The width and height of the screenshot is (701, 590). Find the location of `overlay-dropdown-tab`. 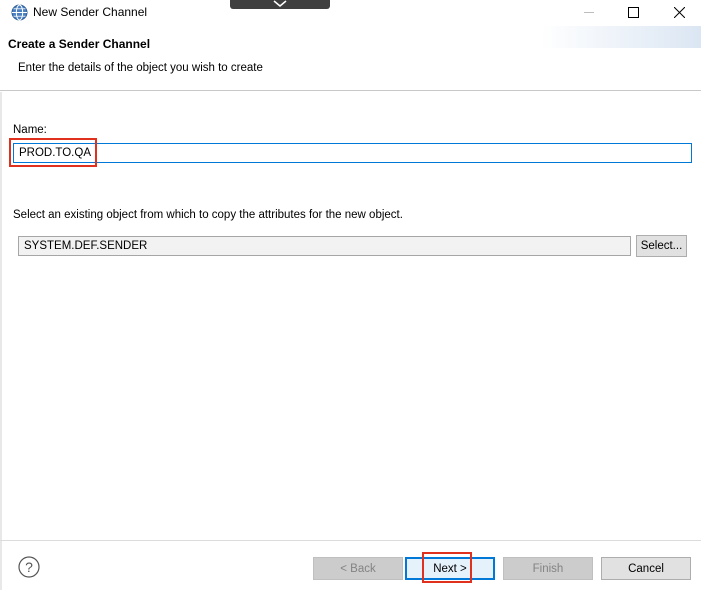

overlay-dropdown-tab is located at coordinates (280, 4).